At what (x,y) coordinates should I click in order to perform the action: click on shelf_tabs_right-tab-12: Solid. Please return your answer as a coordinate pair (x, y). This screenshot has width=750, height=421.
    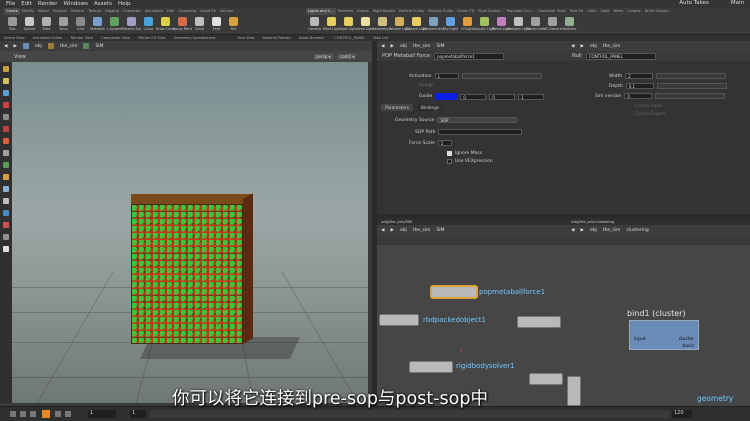
    Looking at the image, I should click on (605, 11).